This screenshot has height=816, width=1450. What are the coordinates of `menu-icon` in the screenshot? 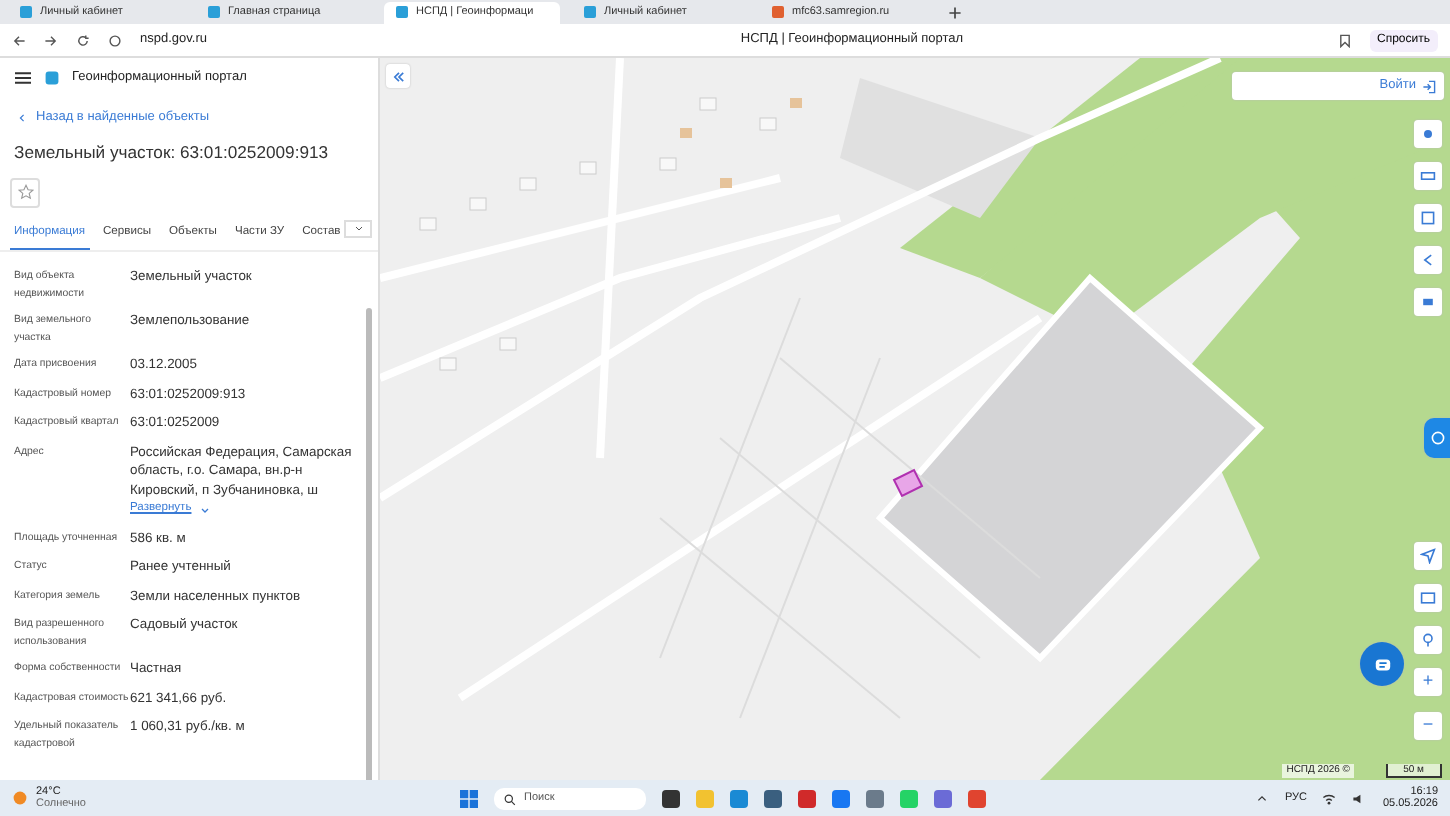 It's located at (23, 78).